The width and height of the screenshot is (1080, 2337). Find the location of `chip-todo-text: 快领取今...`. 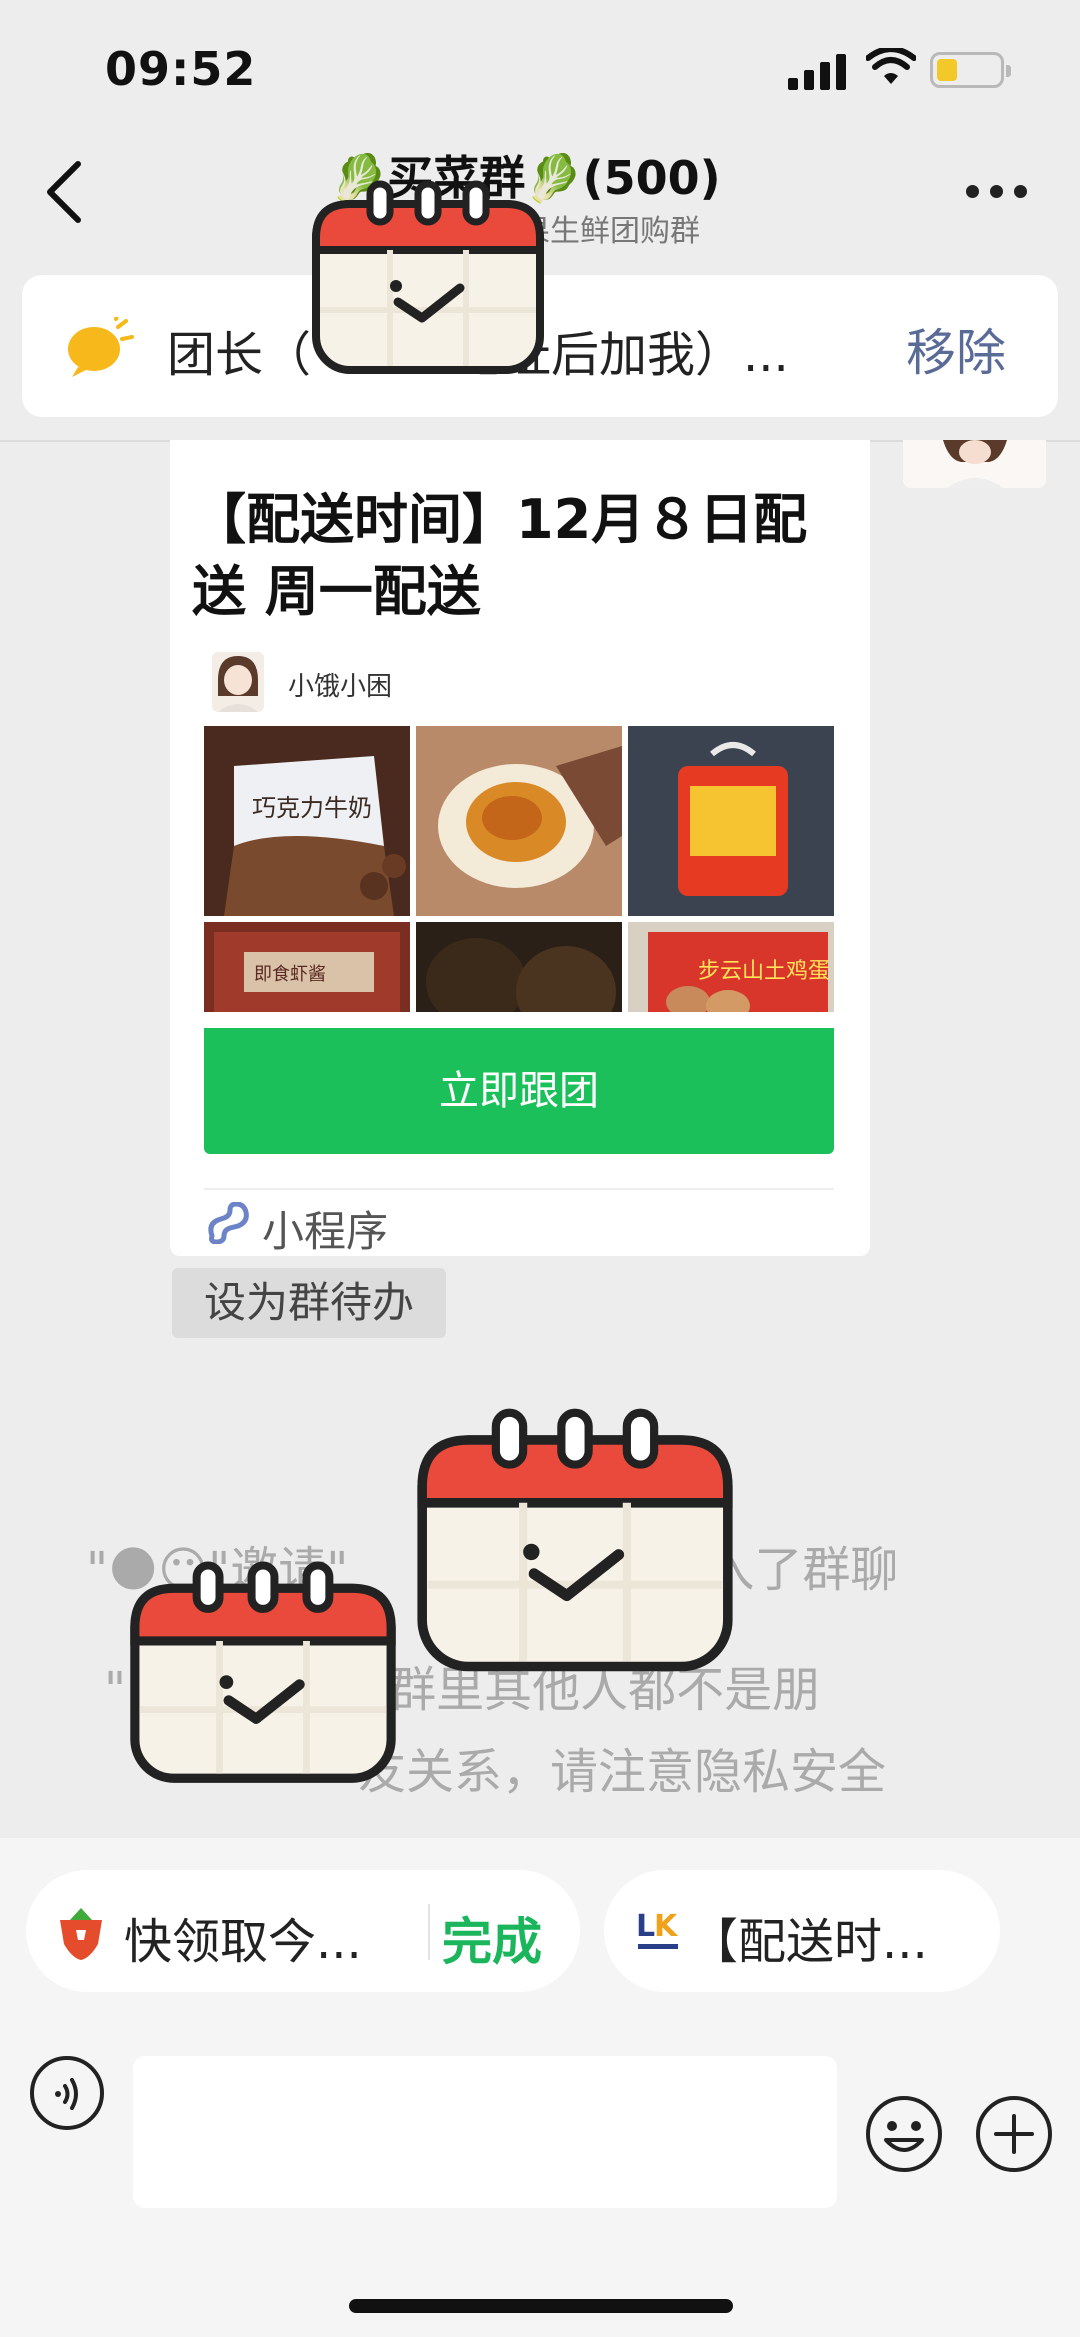

chip-todo-text: 快领取今... is located at coordinates (243, 1942).